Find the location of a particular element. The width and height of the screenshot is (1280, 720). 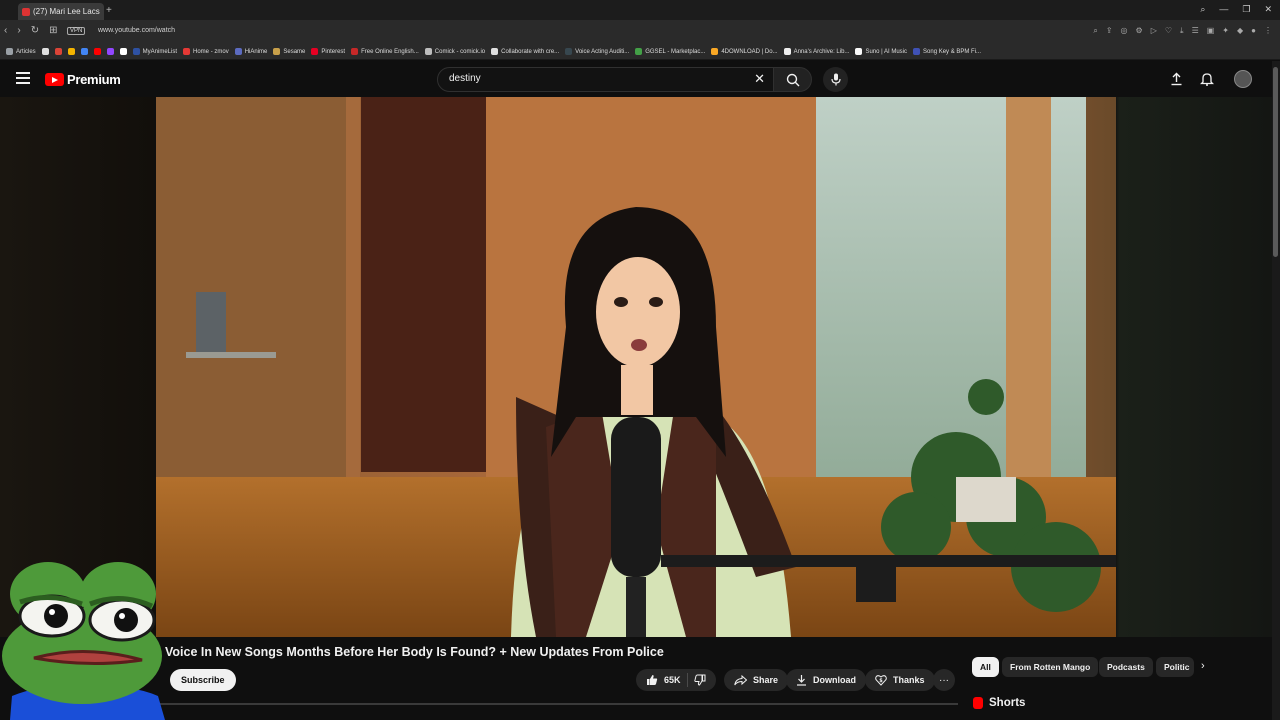

zoom-icon: ⌕ is located at coordinates (1095, 31).